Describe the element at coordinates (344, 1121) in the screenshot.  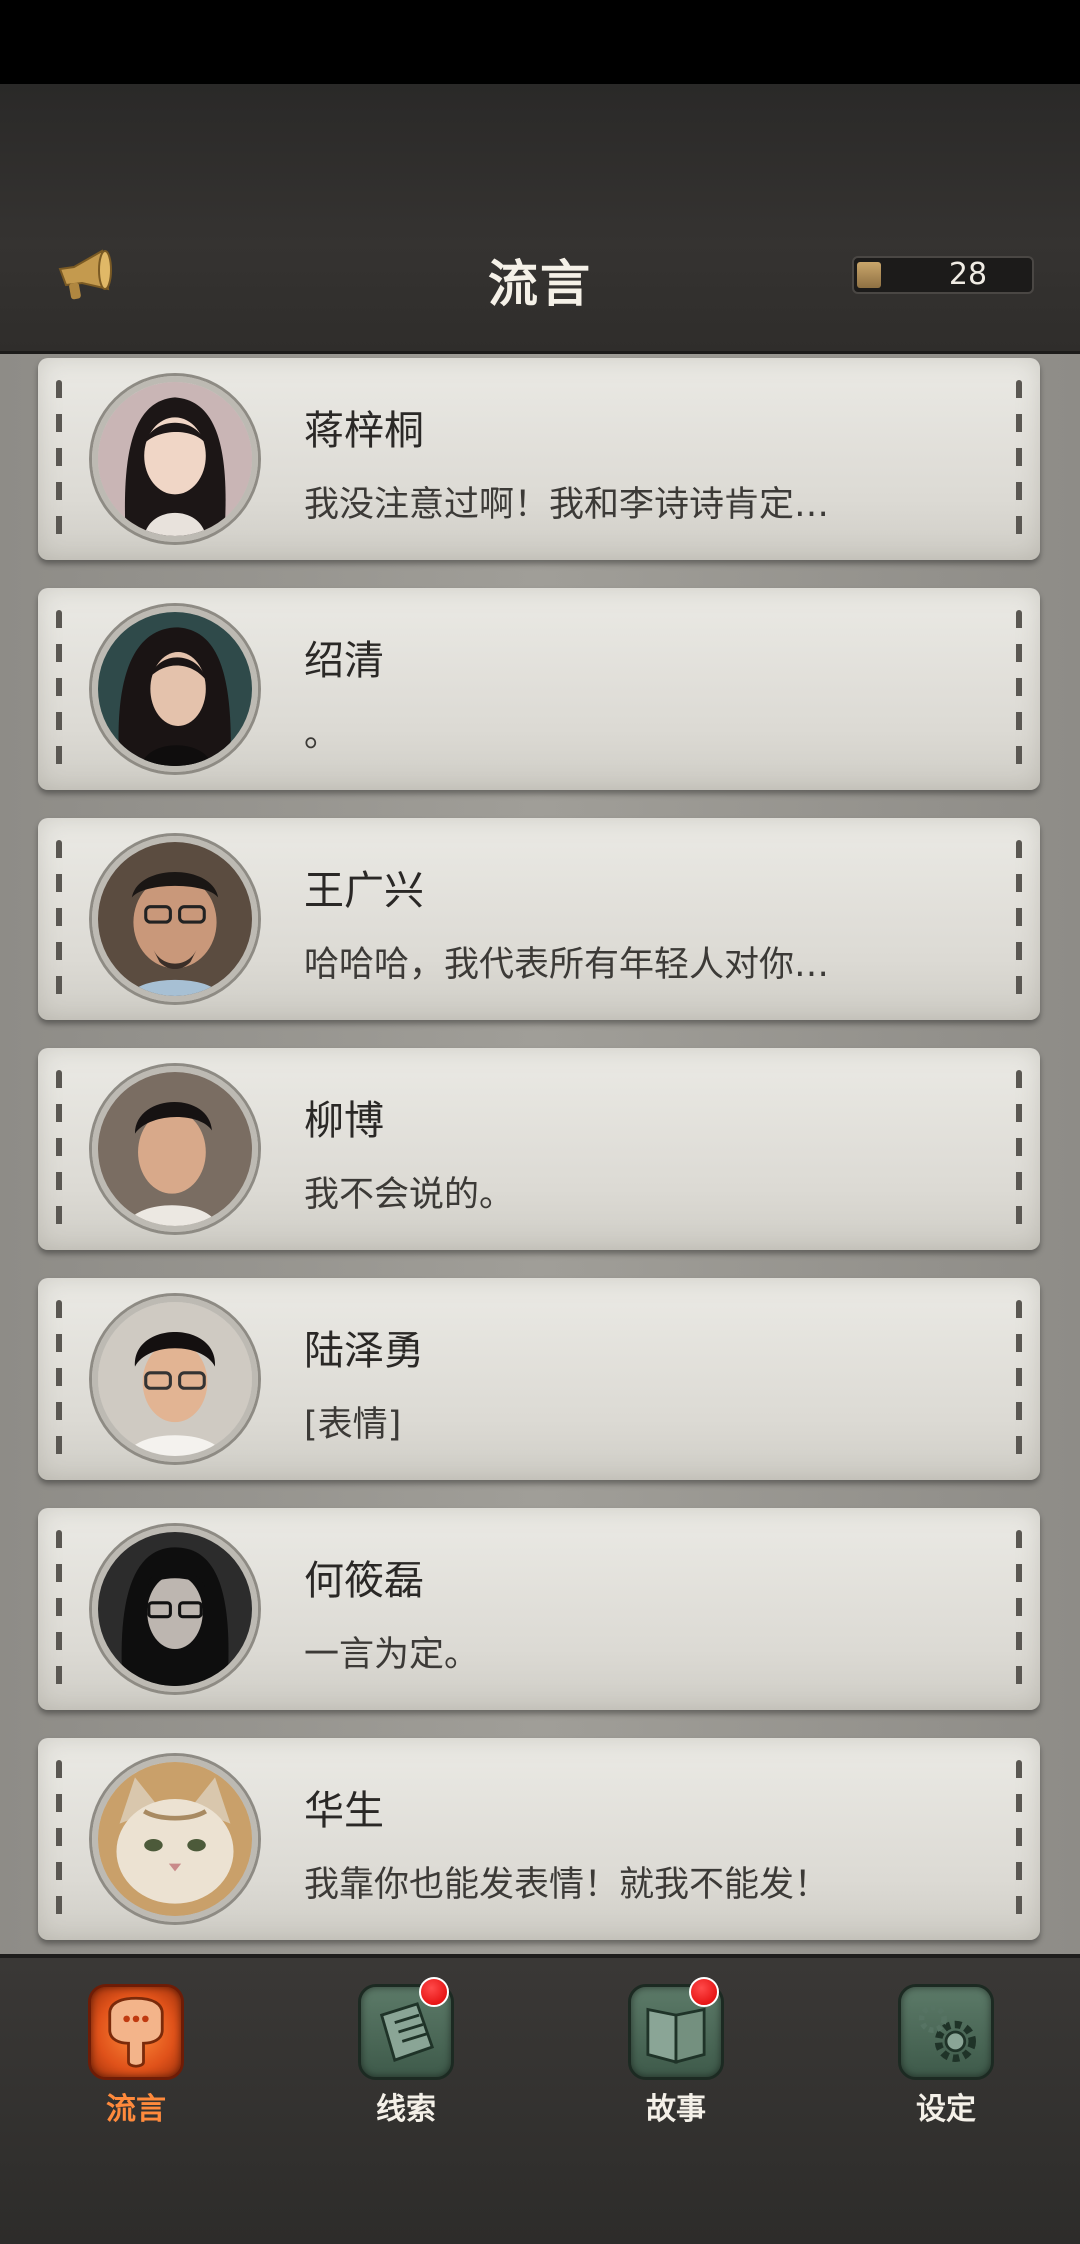
I see `contact-name: 柳博` at that location.